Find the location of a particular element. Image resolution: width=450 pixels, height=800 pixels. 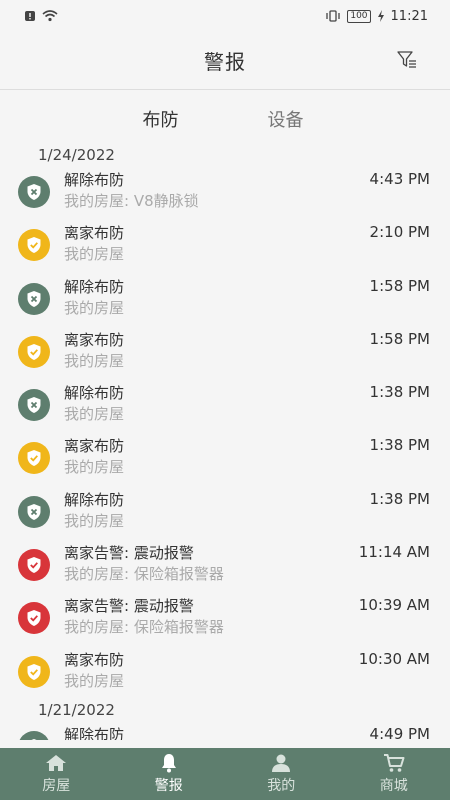

list-item: 离家布防我的房屋 1:38 PM is located at coordinates (225, 458).